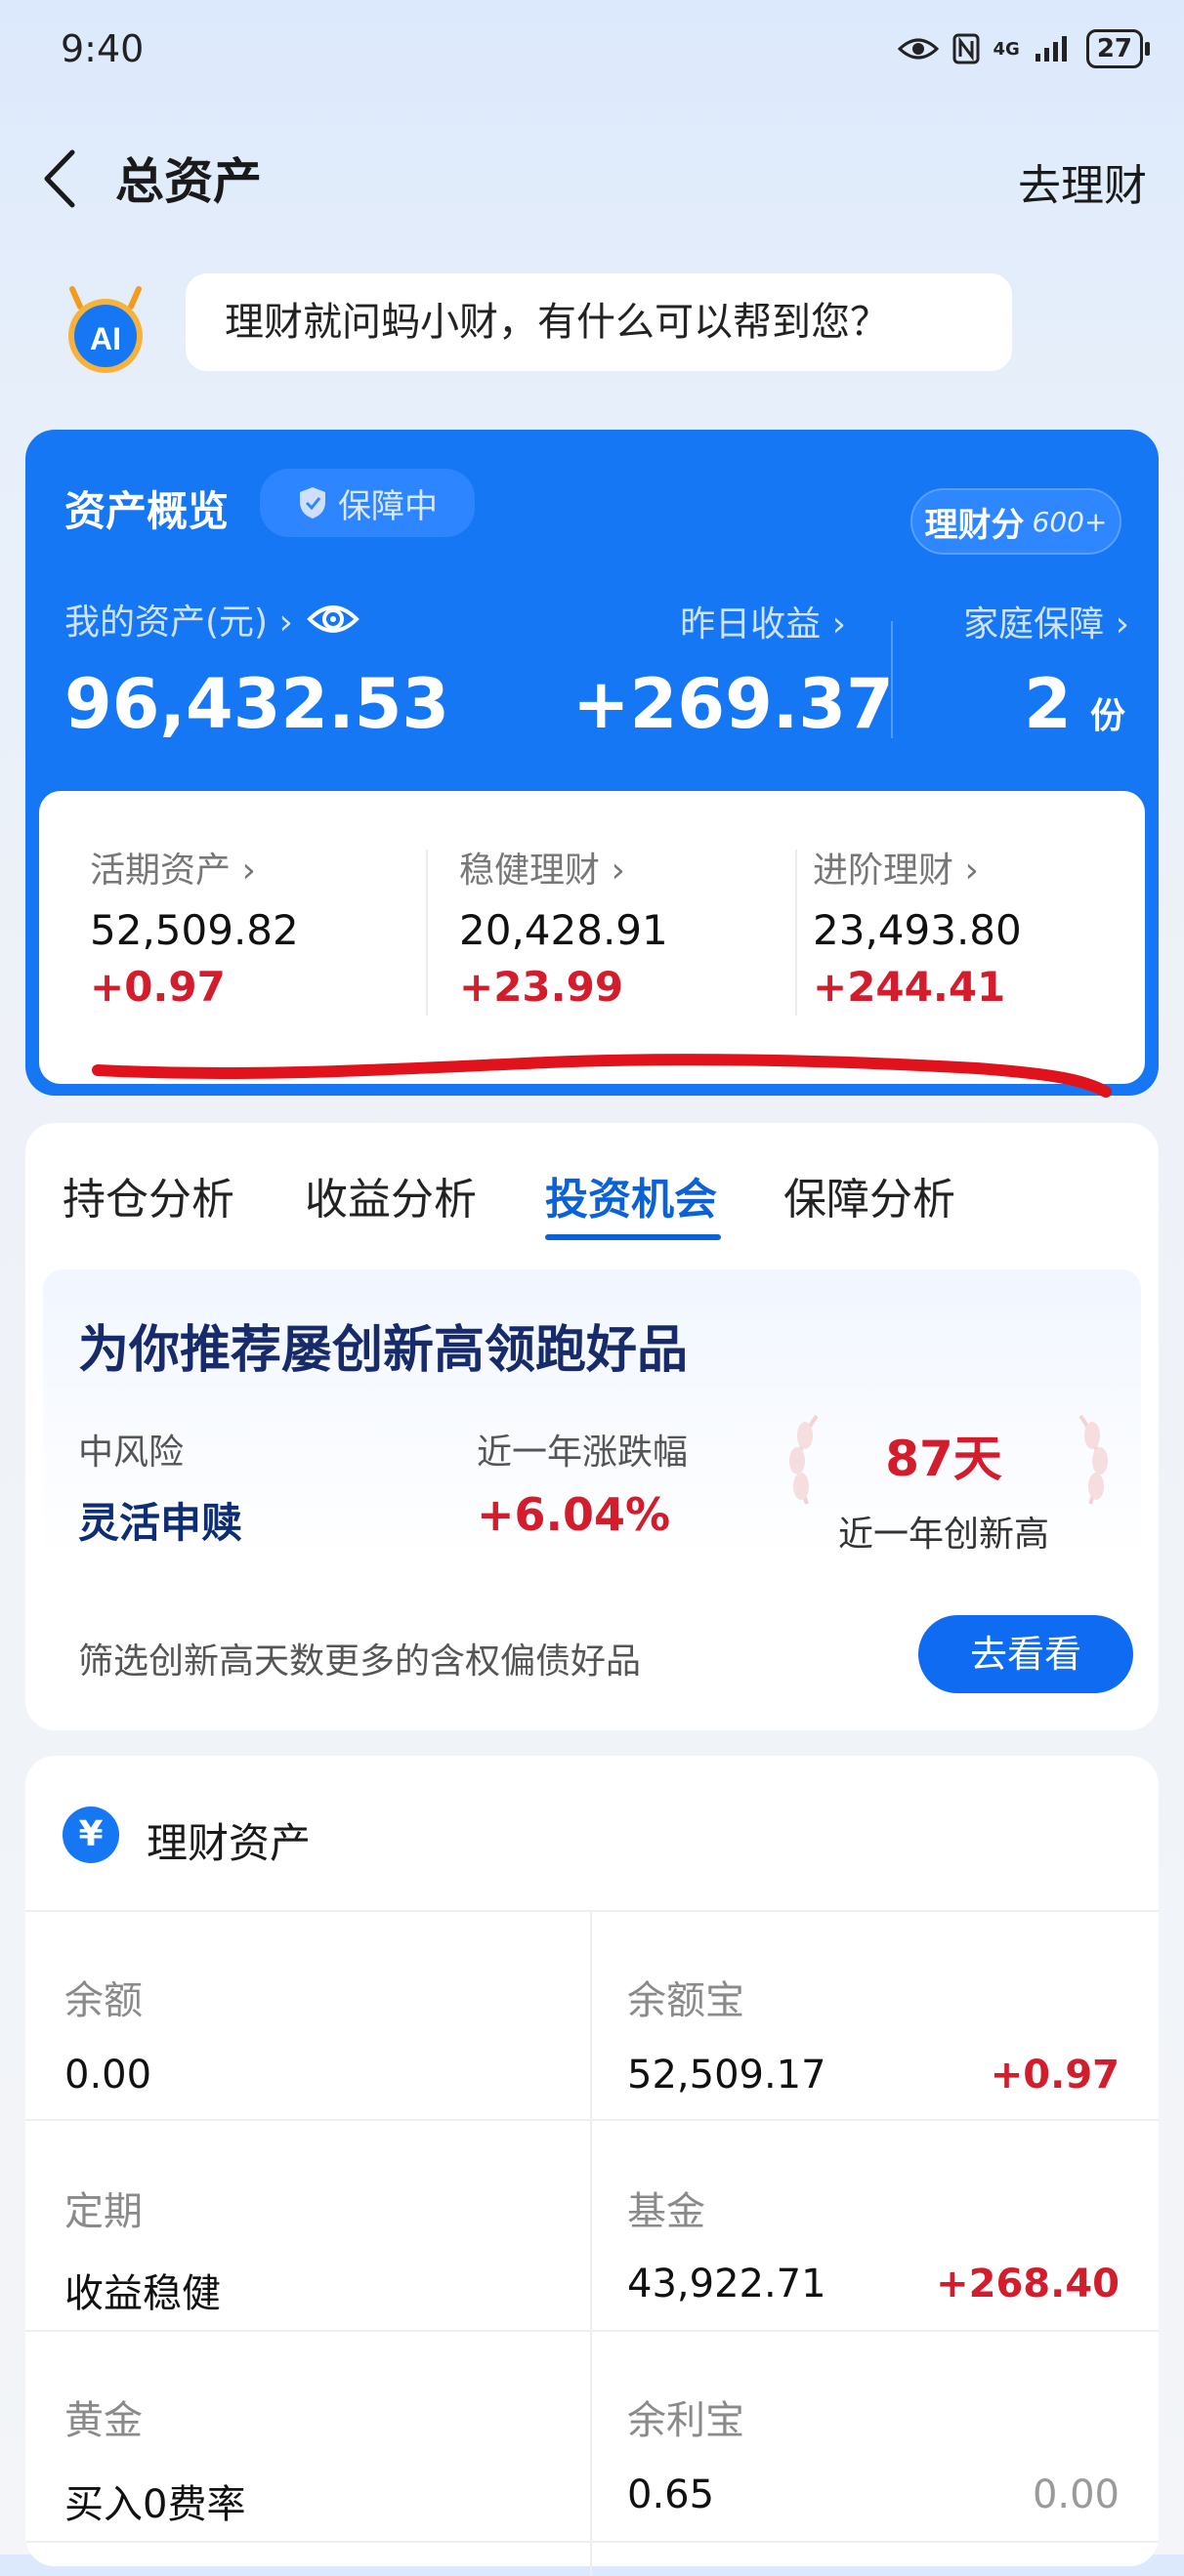 This screenshot has width=1184, height=2576. What do you see at coordinates (104, 2420) in the screenshot?
I see `asset-cell-label: 黄金` at bounding box center [104, 2420].